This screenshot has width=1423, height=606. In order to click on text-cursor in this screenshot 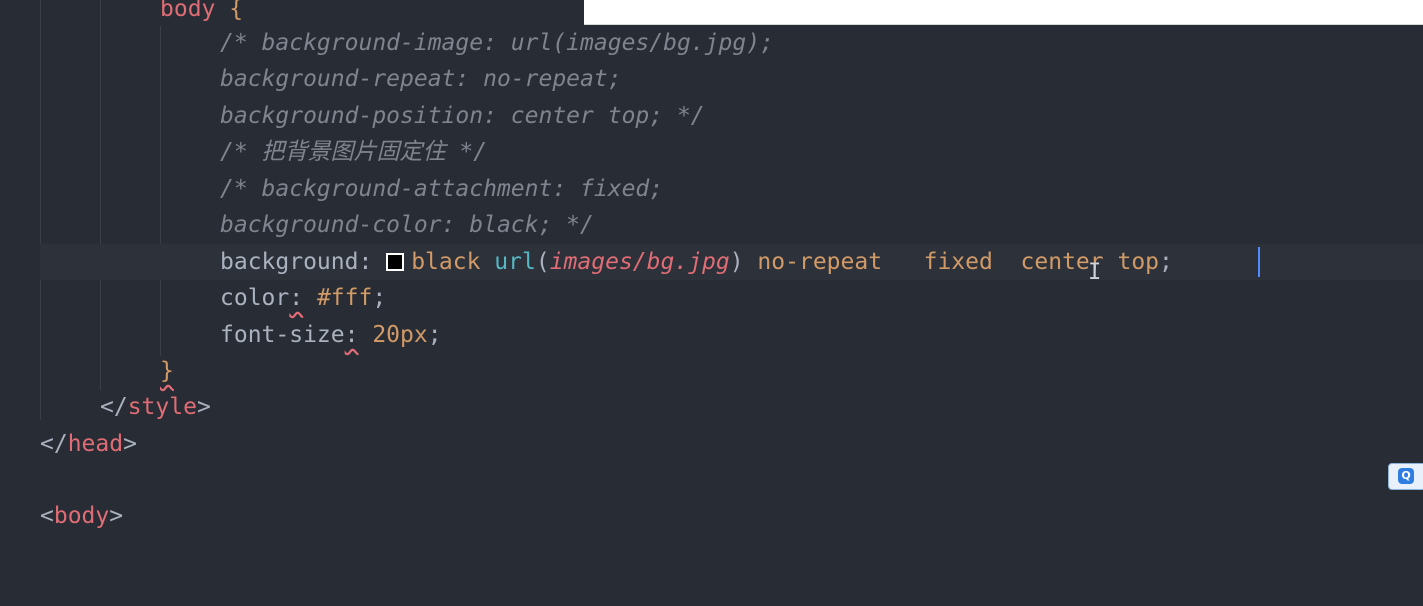, I will do `click(1259, 262)`.